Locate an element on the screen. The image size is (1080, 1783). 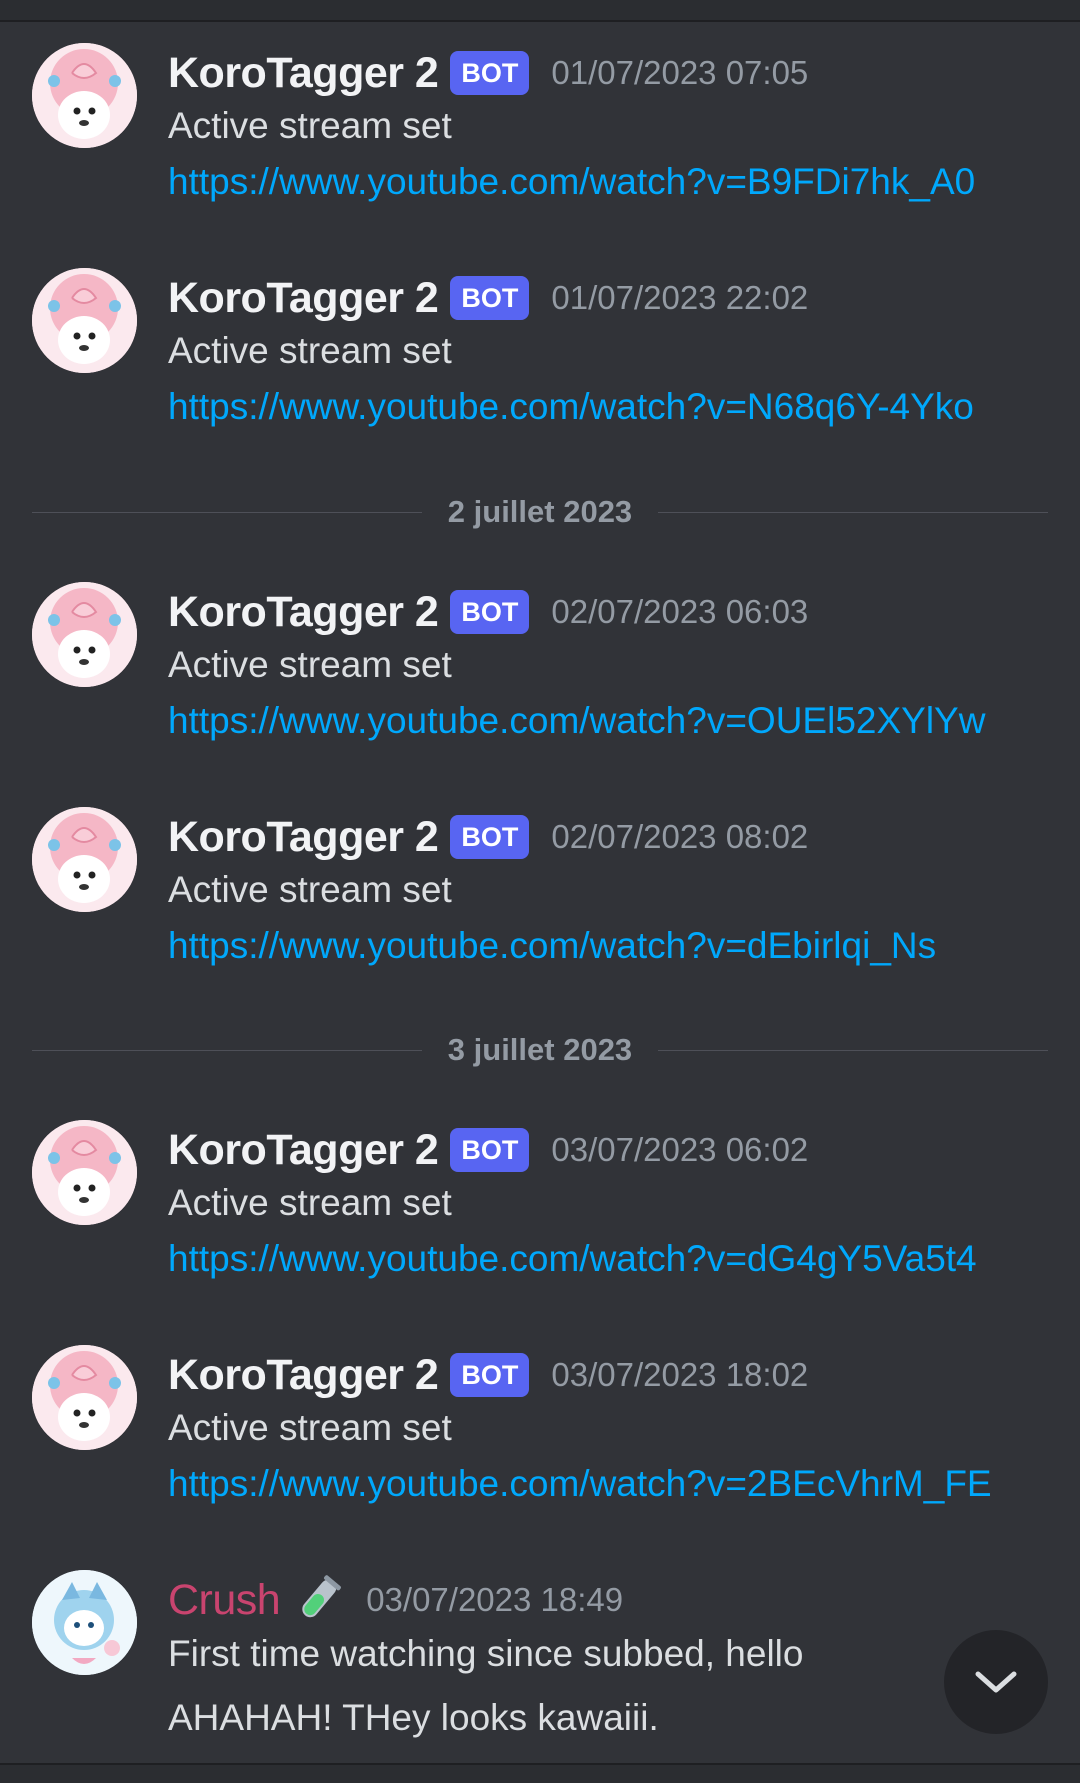
message-header: KoroTagger 2 BOT 02/07/2023 06:03 is located at coordinates (488, 612).